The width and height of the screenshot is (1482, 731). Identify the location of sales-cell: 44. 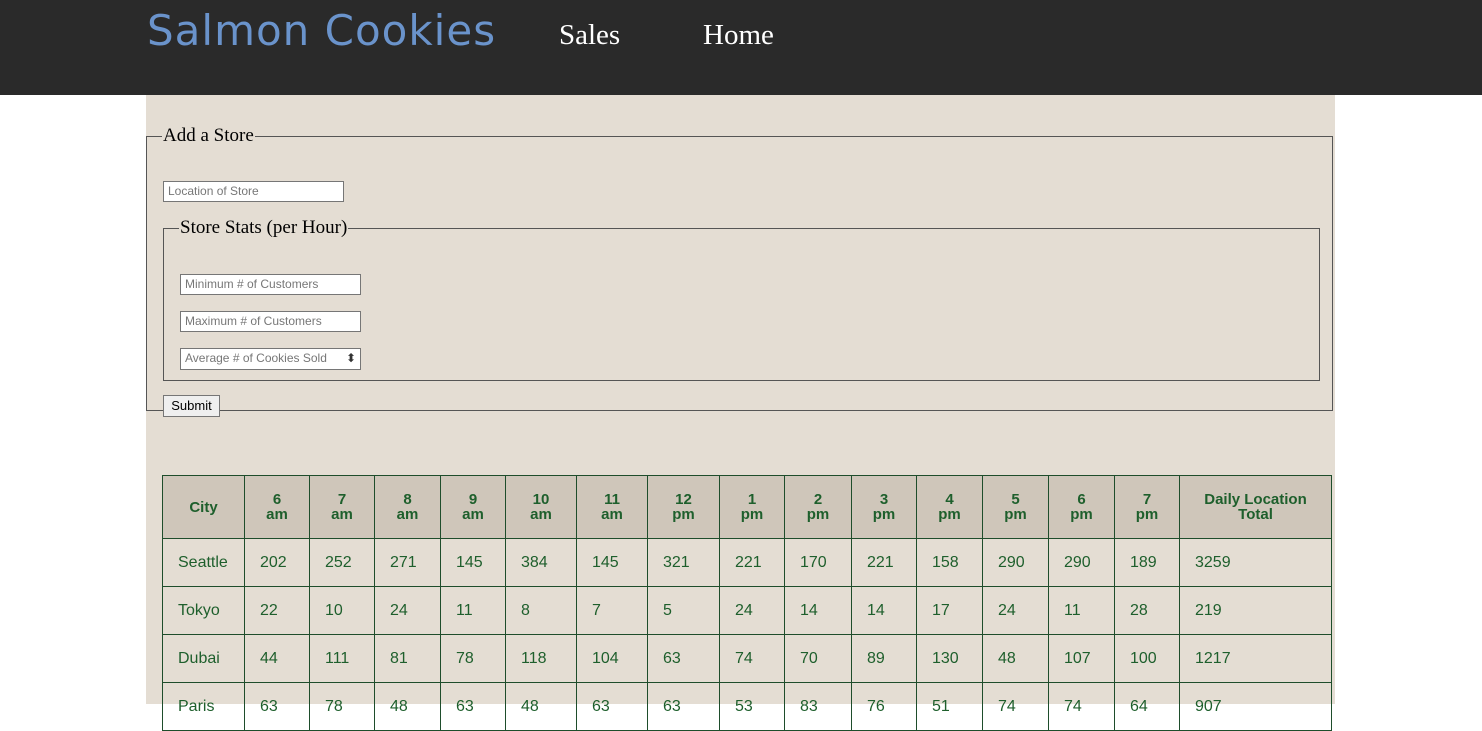
(277, 658).